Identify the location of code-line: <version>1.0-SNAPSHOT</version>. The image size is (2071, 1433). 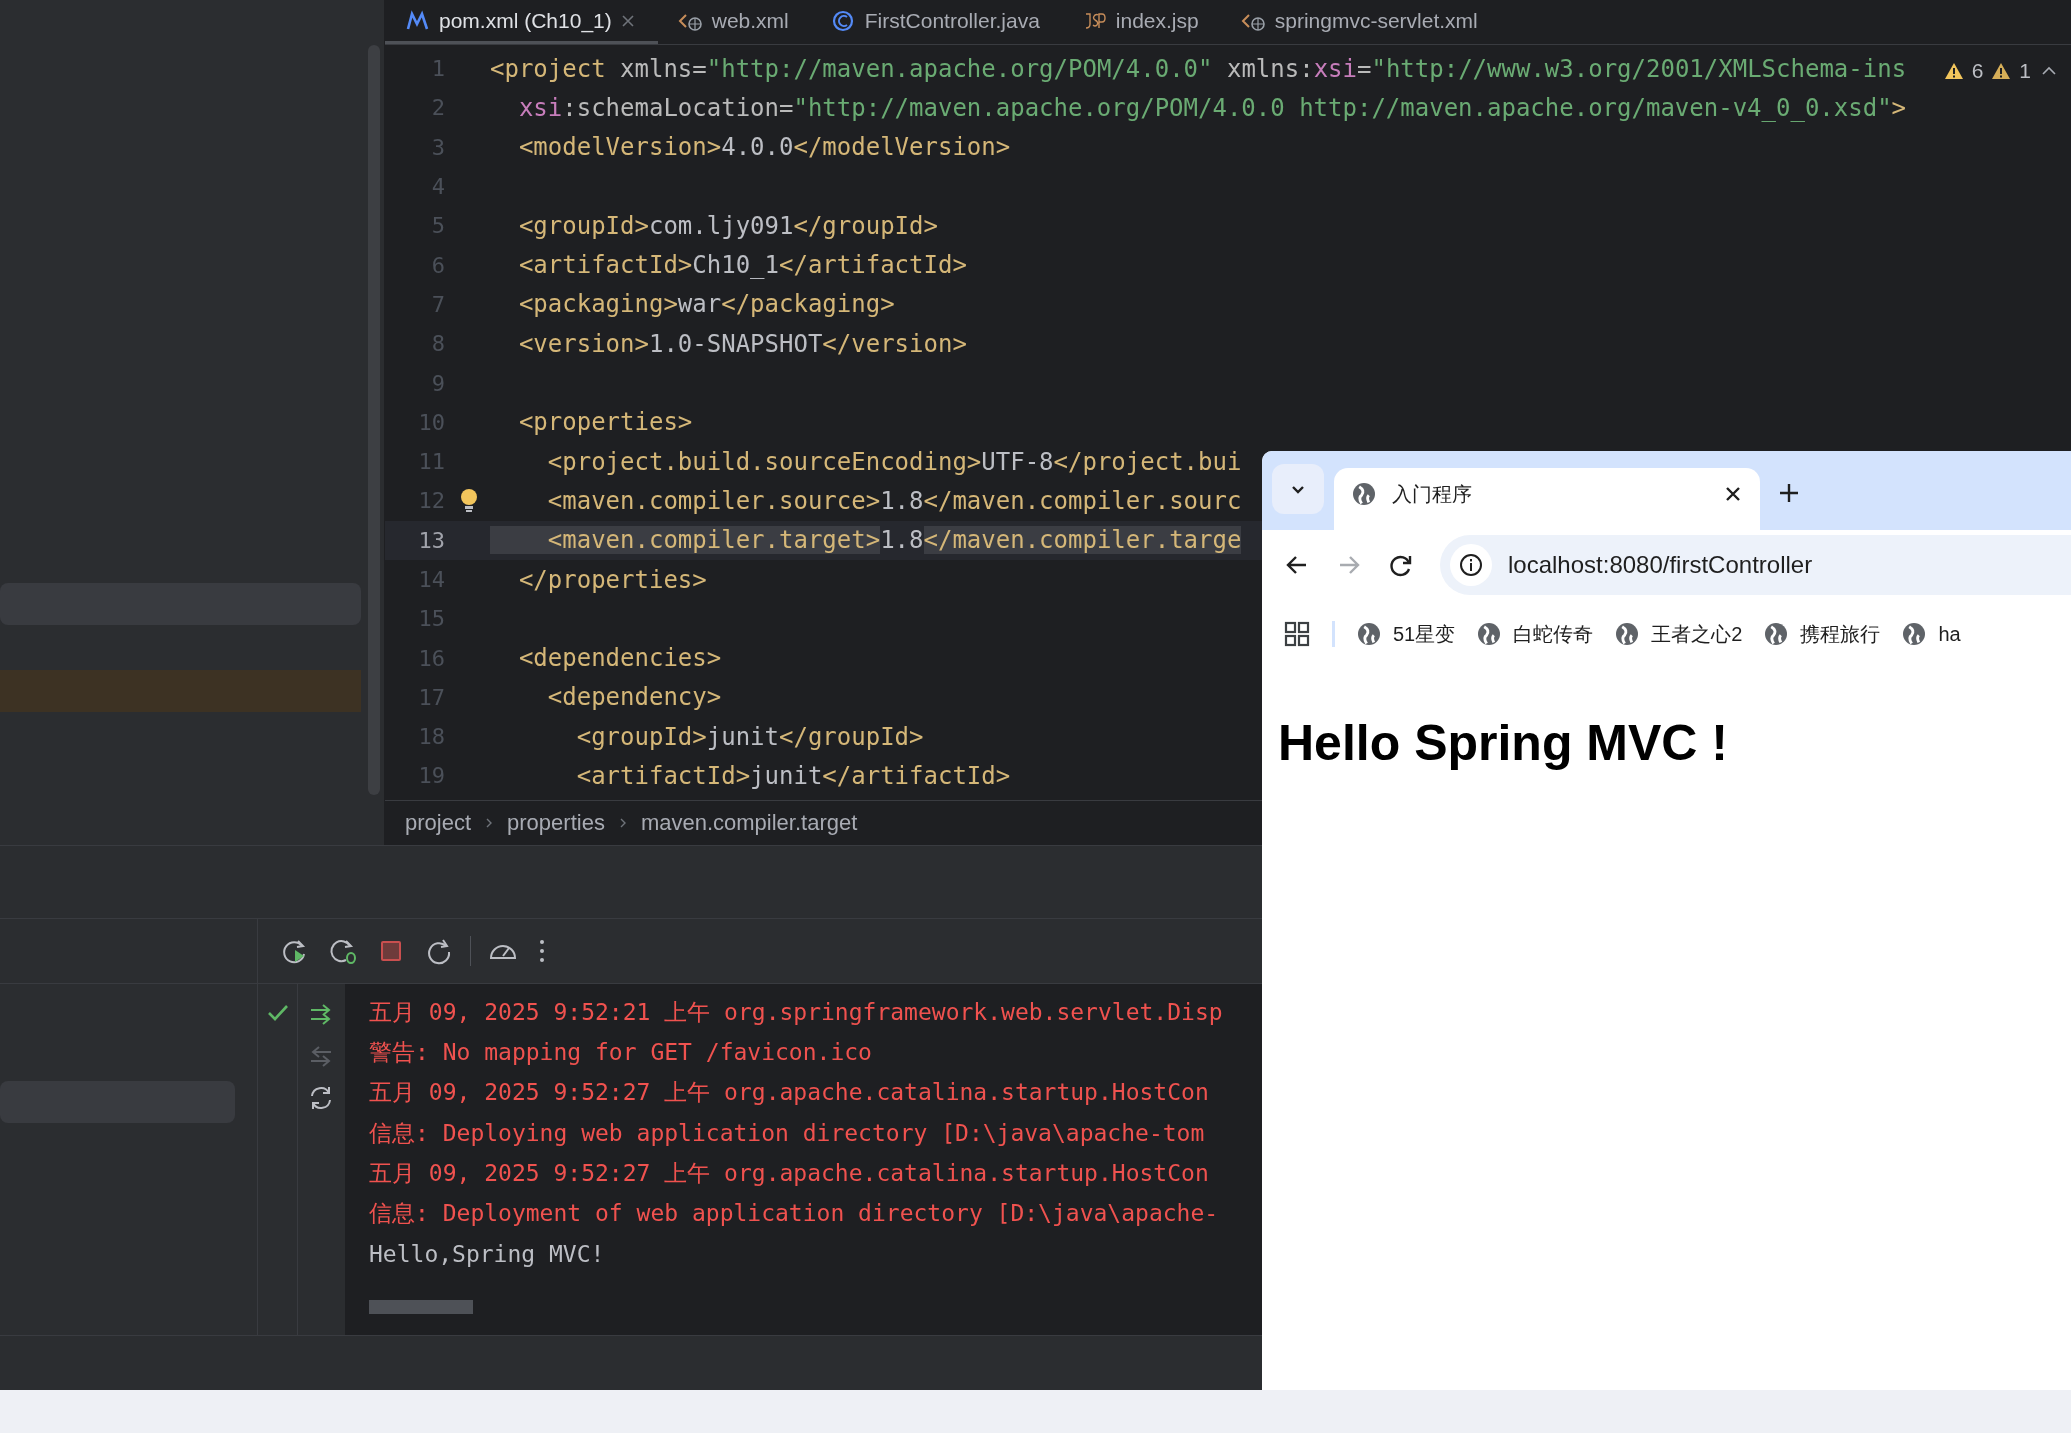
(742, 343).